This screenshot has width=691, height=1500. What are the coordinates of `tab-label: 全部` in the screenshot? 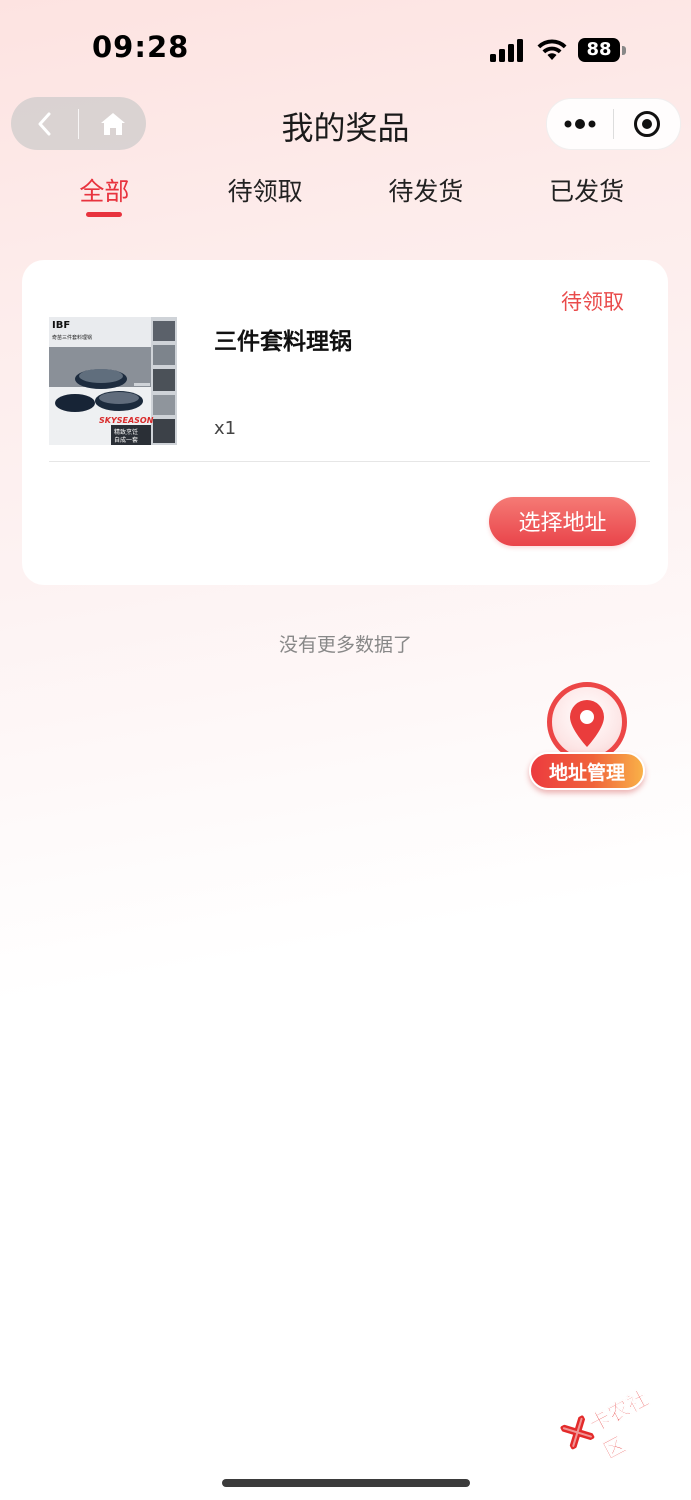 It's located at (104, 191).